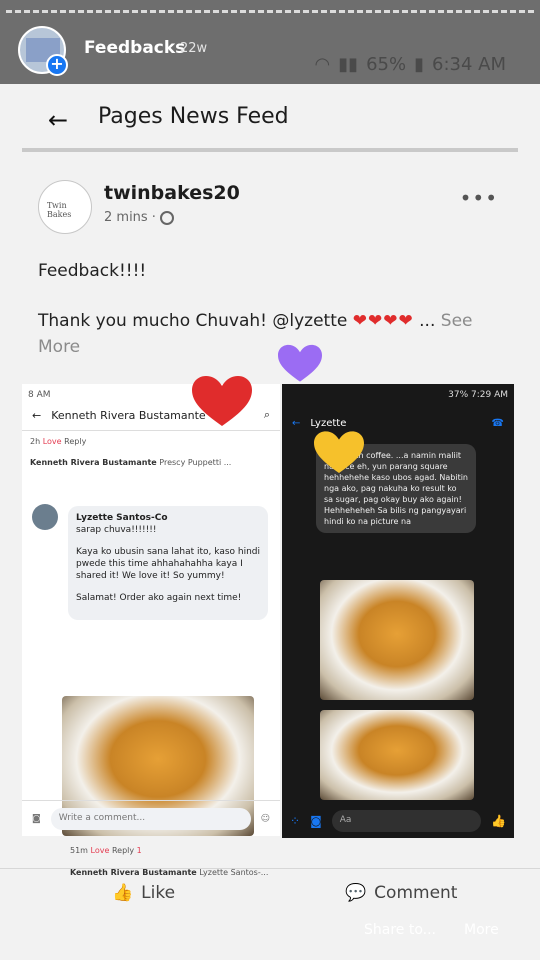 The height and width of the screenshot is (960, 540). What do you see at coordinates (266, 414) in the screenshot?
I see `search-icon: ⌕` at bounding box center [266, 414].